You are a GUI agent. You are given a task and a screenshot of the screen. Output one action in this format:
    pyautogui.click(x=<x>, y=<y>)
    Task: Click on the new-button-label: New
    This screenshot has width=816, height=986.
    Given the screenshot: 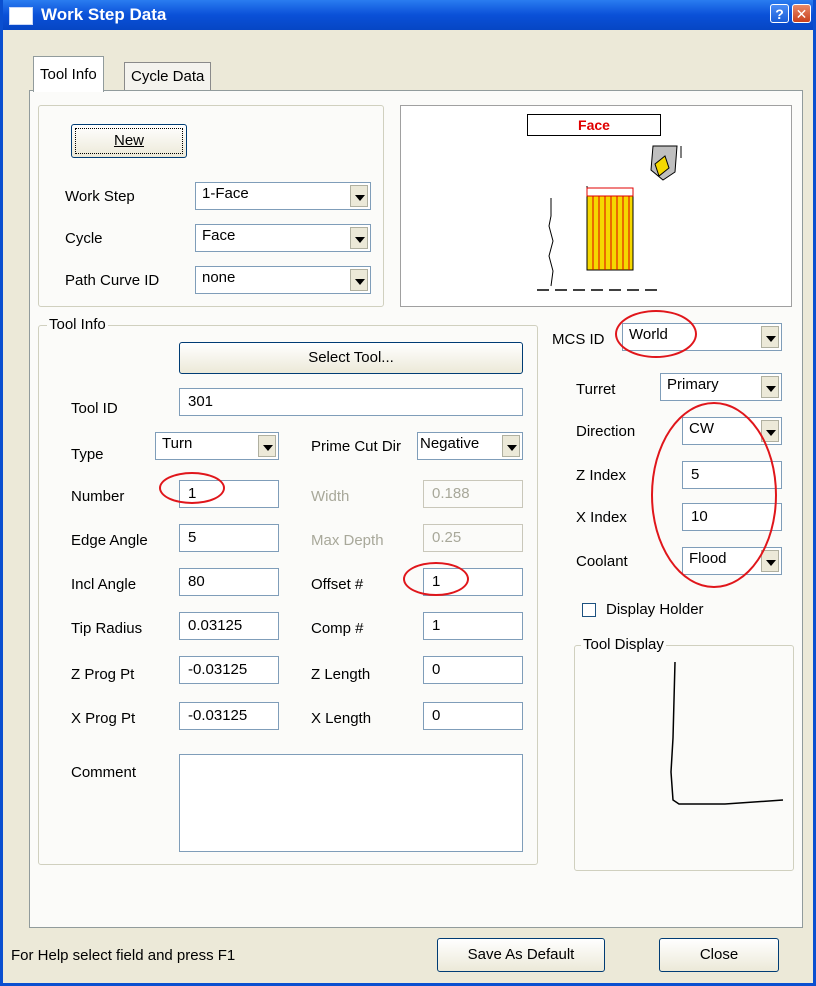 What is the action you would take?
    pyautogui.click(x=128, y=140)
    